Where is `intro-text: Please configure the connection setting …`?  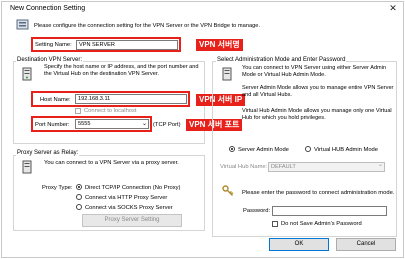 intro-text: Please configure the connection setting … is located at coordinates (147, 26).